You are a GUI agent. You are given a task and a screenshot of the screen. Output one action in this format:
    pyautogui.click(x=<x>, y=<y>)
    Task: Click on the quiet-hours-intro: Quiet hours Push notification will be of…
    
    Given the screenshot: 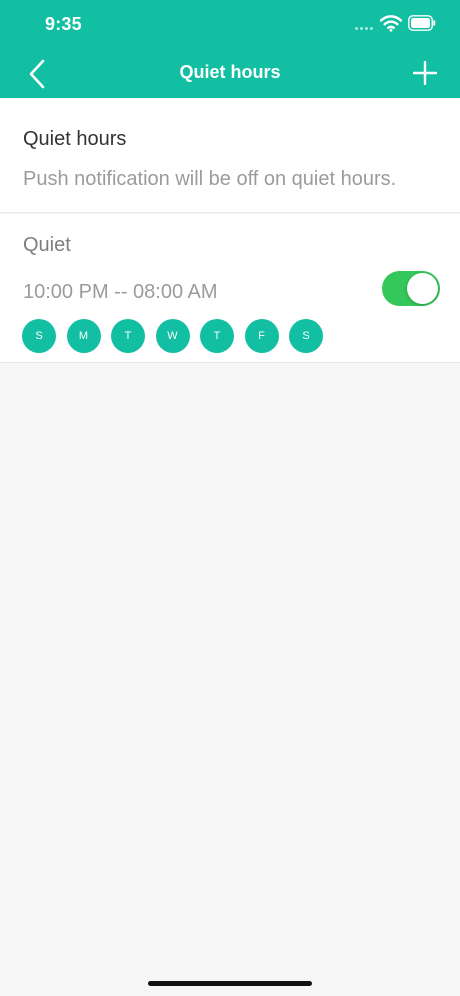 What is the action you would take?
    pyautogui.click(x=230, y=155)
    